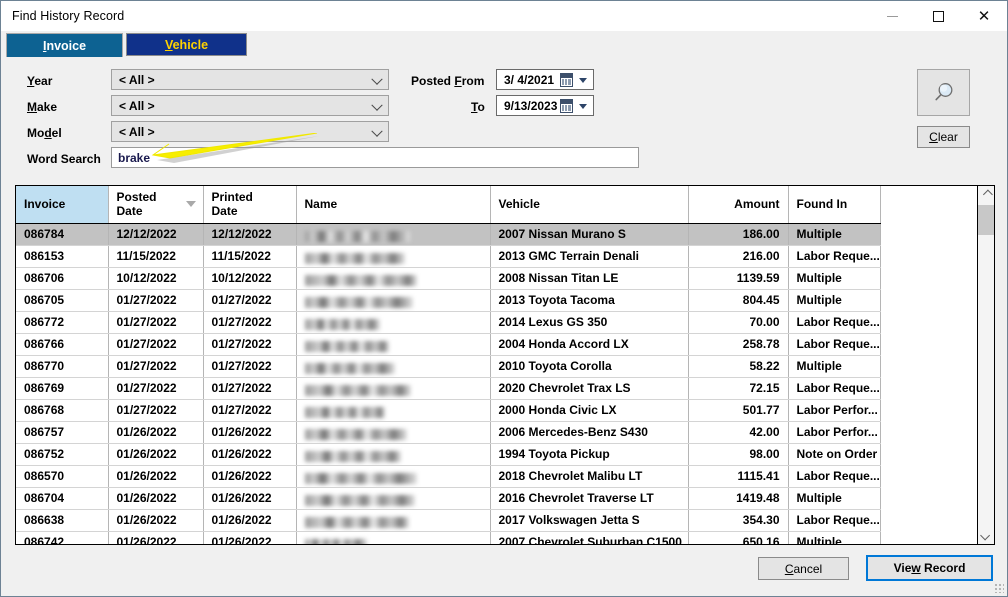 This screenshot has width=1008, height=597. Describe the element at coordinates (250, 79) in the screenshot. I see `year-combobox: < All >` at that location.